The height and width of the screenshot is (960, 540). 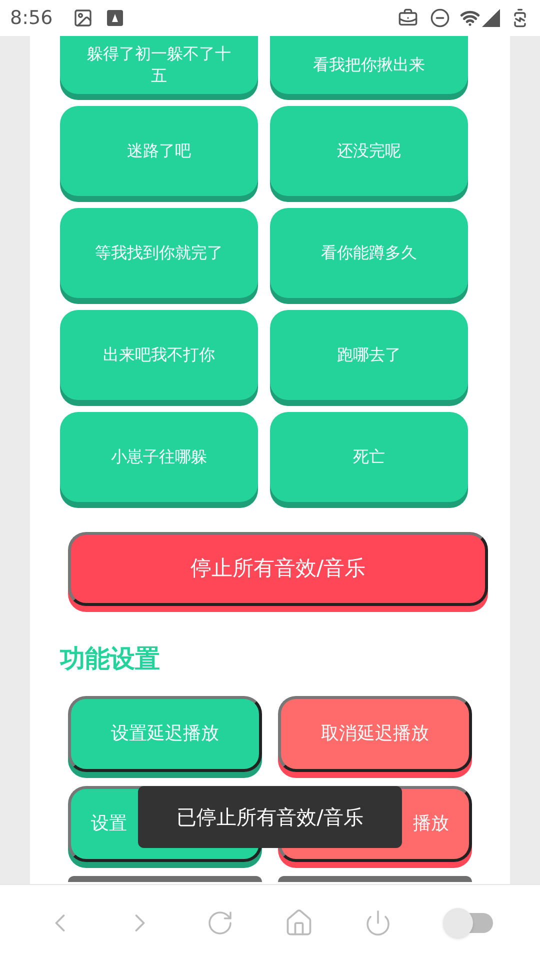 I want to click on toast: 已停止所有音效/音乐, so click(x=270, y=817).